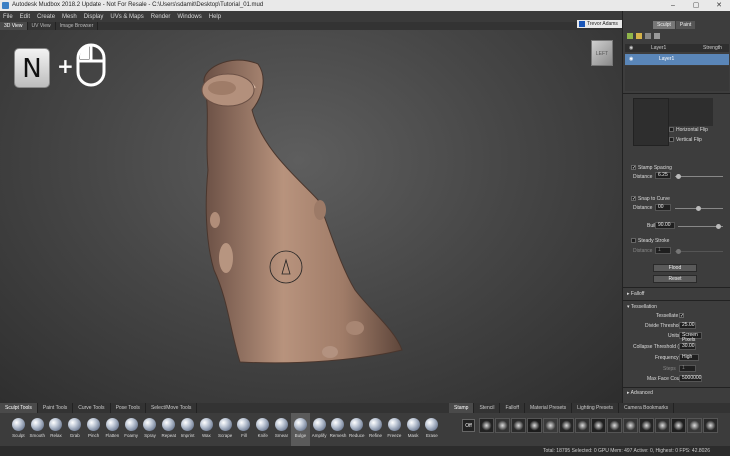 The height and width of the screenshot is (456, 730). Describe the element at coordinates (648, 36) in the screenshot. I see `duplicate-icon` at that location.